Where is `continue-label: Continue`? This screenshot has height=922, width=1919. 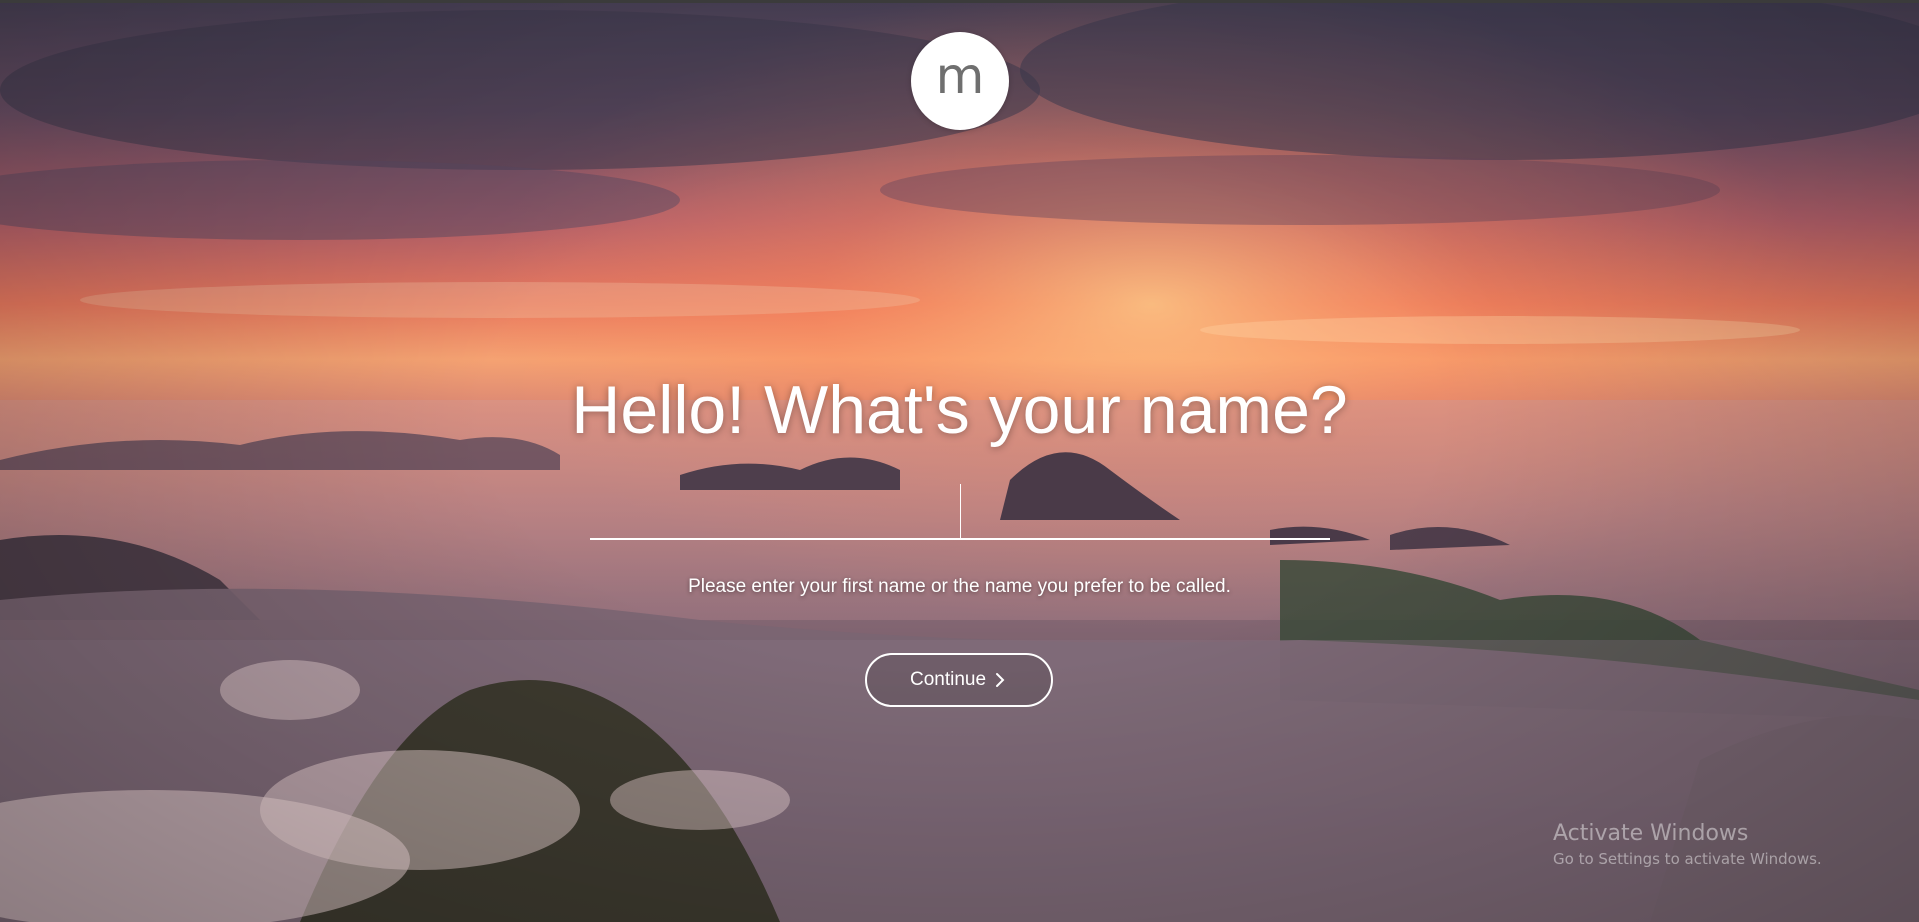 continue-label: Continue is located at coordinates (948, 679).